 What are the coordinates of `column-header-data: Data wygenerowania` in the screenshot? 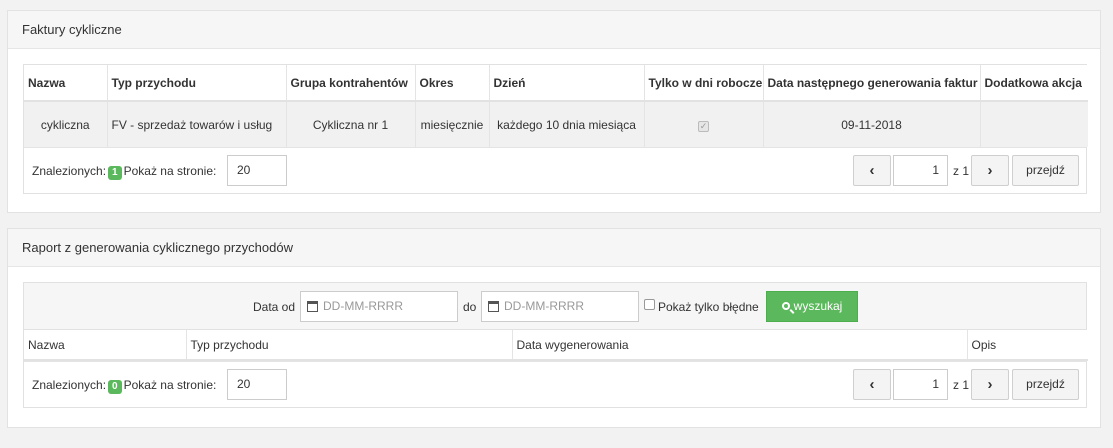 It's located at (740, 345).